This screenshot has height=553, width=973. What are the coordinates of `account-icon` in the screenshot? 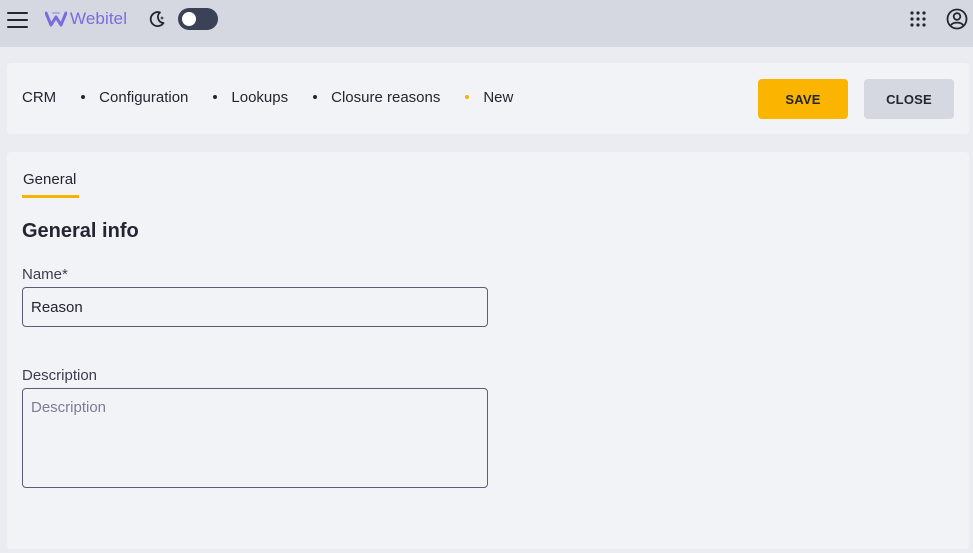 It's located at (957, 19).